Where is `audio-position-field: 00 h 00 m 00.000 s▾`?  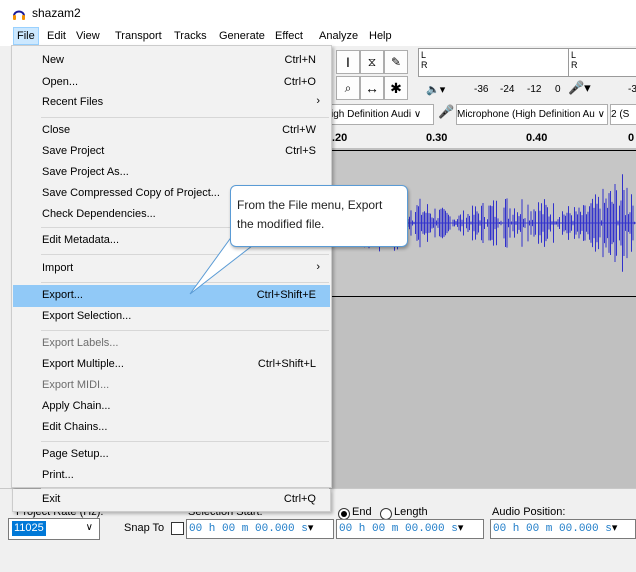
audio-position-field: 00 h 00 m 00.000 s▾ is located at coordinates (563, 529).